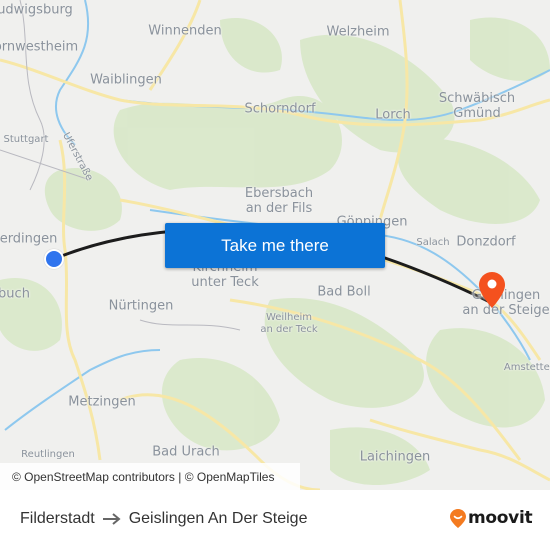 The height and width of the screenshot is (550, 550). What do you see at coordinates (29, 239) in the screenshot?
I see `map-label-filderstadt-area: terdingen` at bounding box center [29, 239].